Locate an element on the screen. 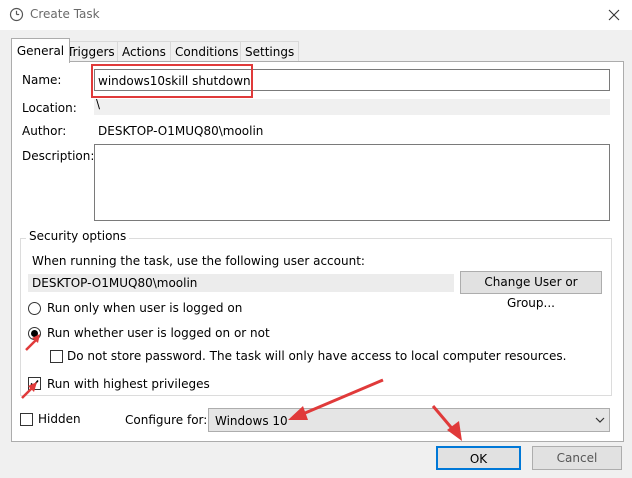 This screenshot has width=632, height=478. annotation-arrow-ok is located at coordinates (446, 423).